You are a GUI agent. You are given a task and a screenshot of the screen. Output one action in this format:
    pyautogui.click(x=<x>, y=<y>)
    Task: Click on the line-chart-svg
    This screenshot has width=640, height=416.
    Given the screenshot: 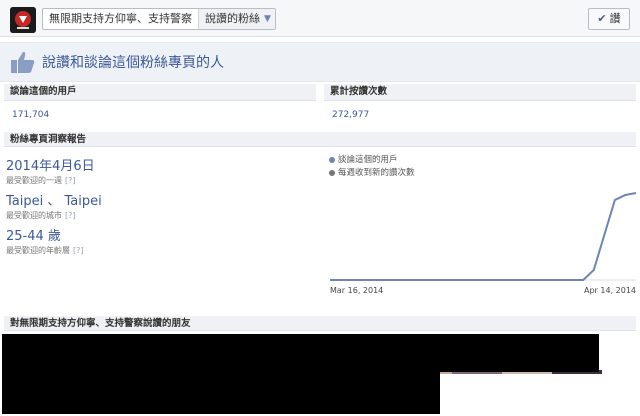 What is the action you would take?
    pyautogui.click(x=483, y=236)
    